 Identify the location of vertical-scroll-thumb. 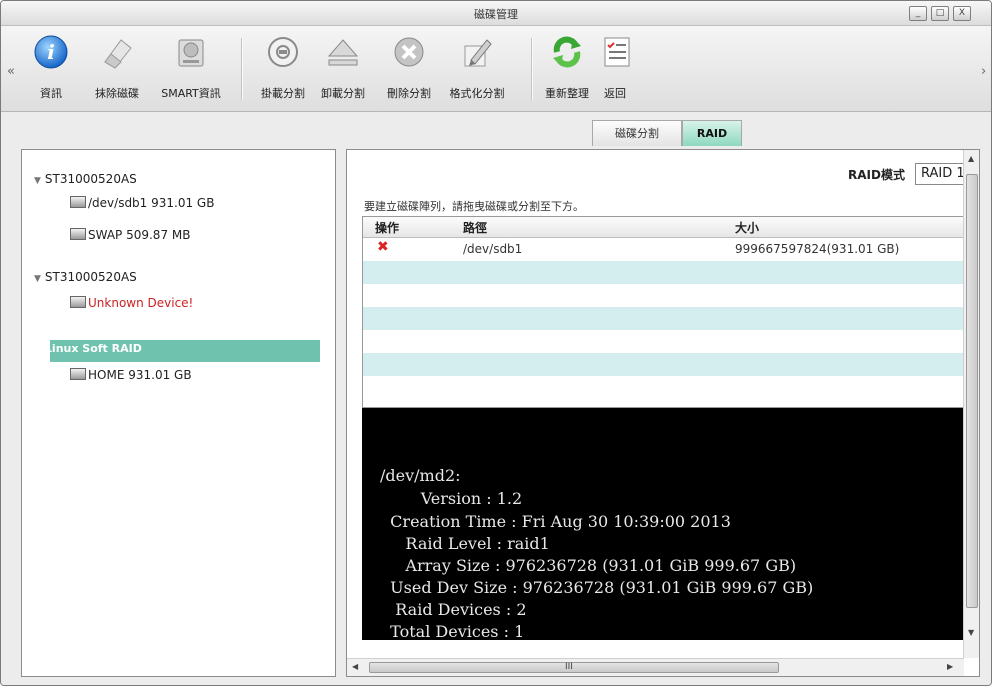
(972, 391).